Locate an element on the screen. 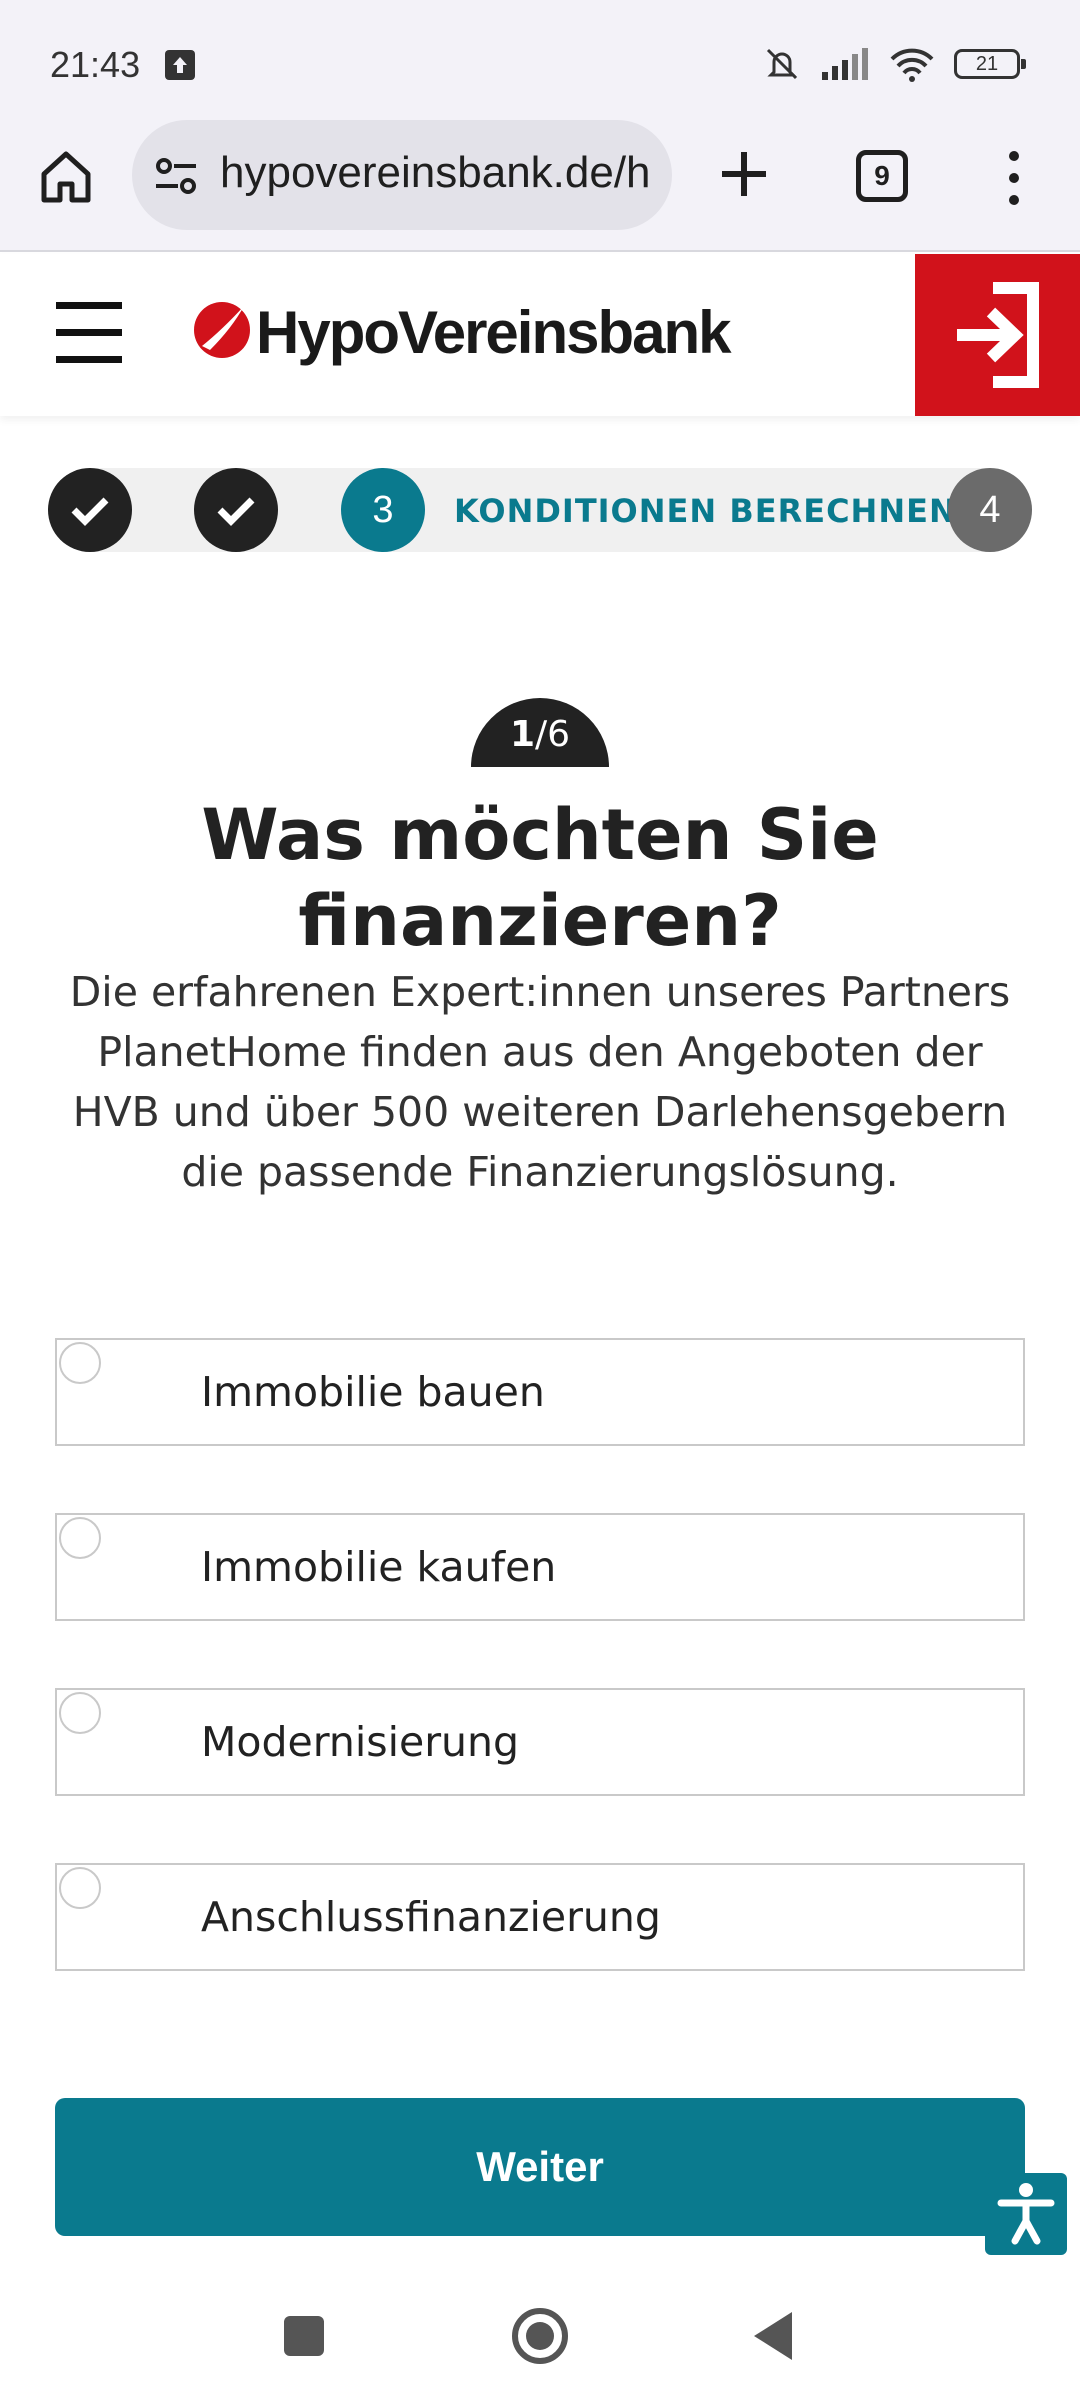  login-button is located at coordinates (997, 335).